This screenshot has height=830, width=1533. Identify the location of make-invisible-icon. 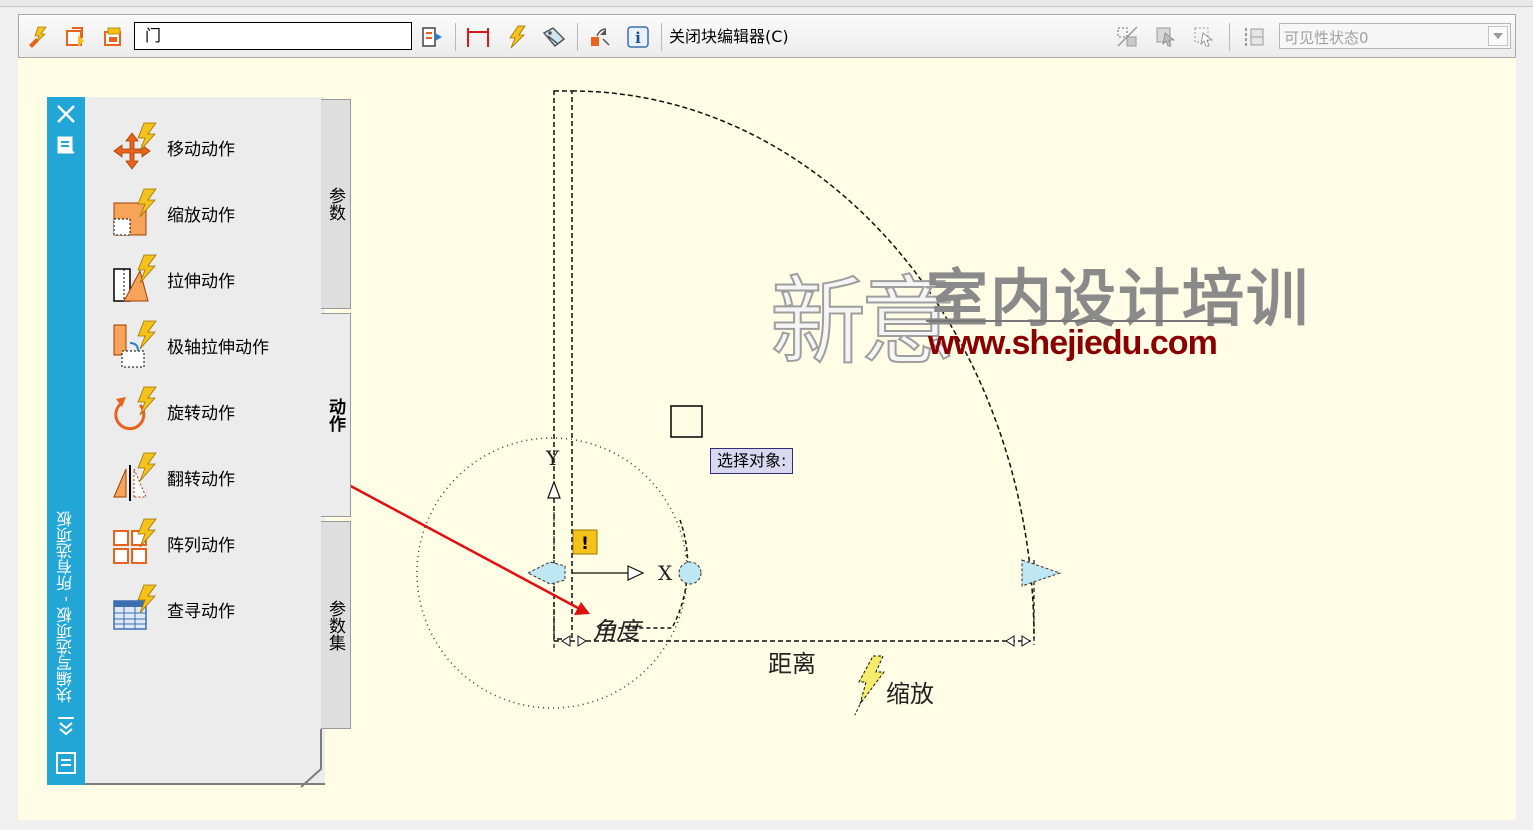
(1204, 37).